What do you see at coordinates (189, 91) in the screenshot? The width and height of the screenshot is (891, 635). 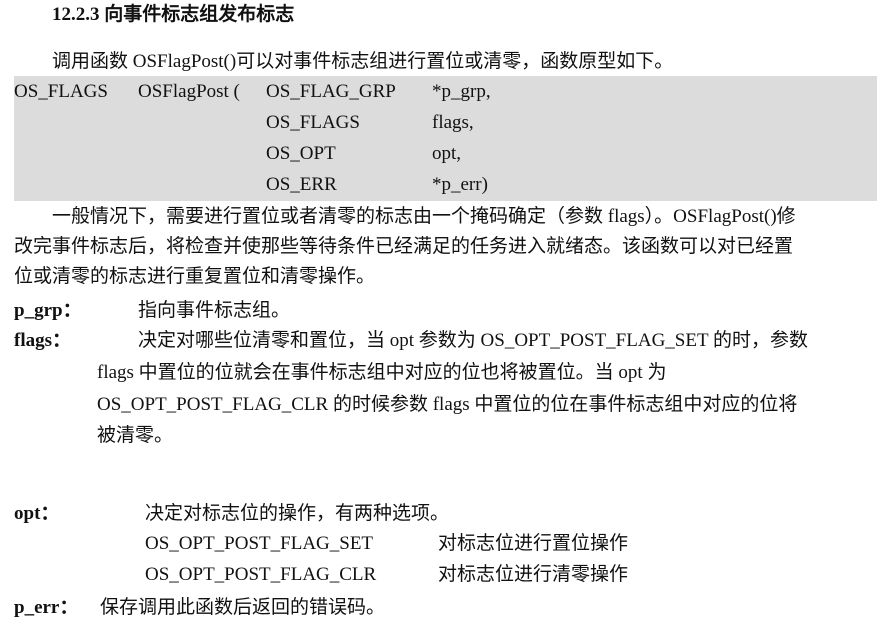 I see `prototype-function-name: OSFlagPost (` at bounding box center [189, 91].